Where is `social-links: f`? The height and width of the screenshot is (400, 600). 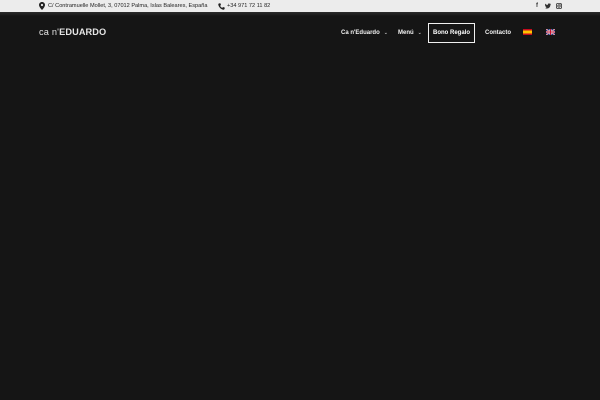 social-links: f is located at coordinates (548, 6).